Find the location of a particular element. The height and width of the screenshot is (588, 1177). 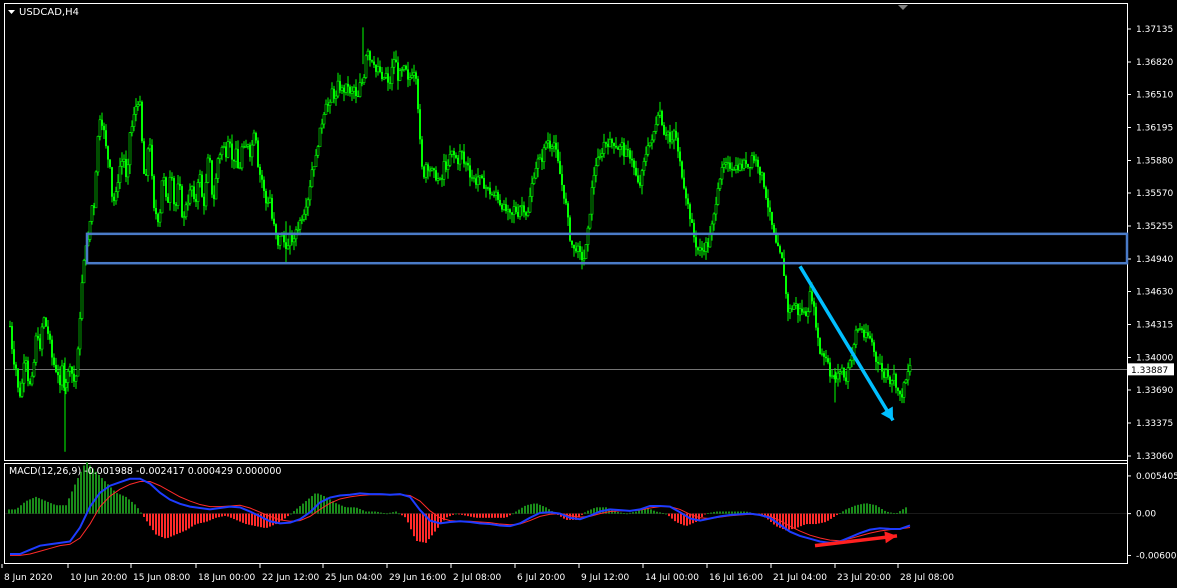

price-tick-label: 1.33690 is located at coordinates (1154, 391).